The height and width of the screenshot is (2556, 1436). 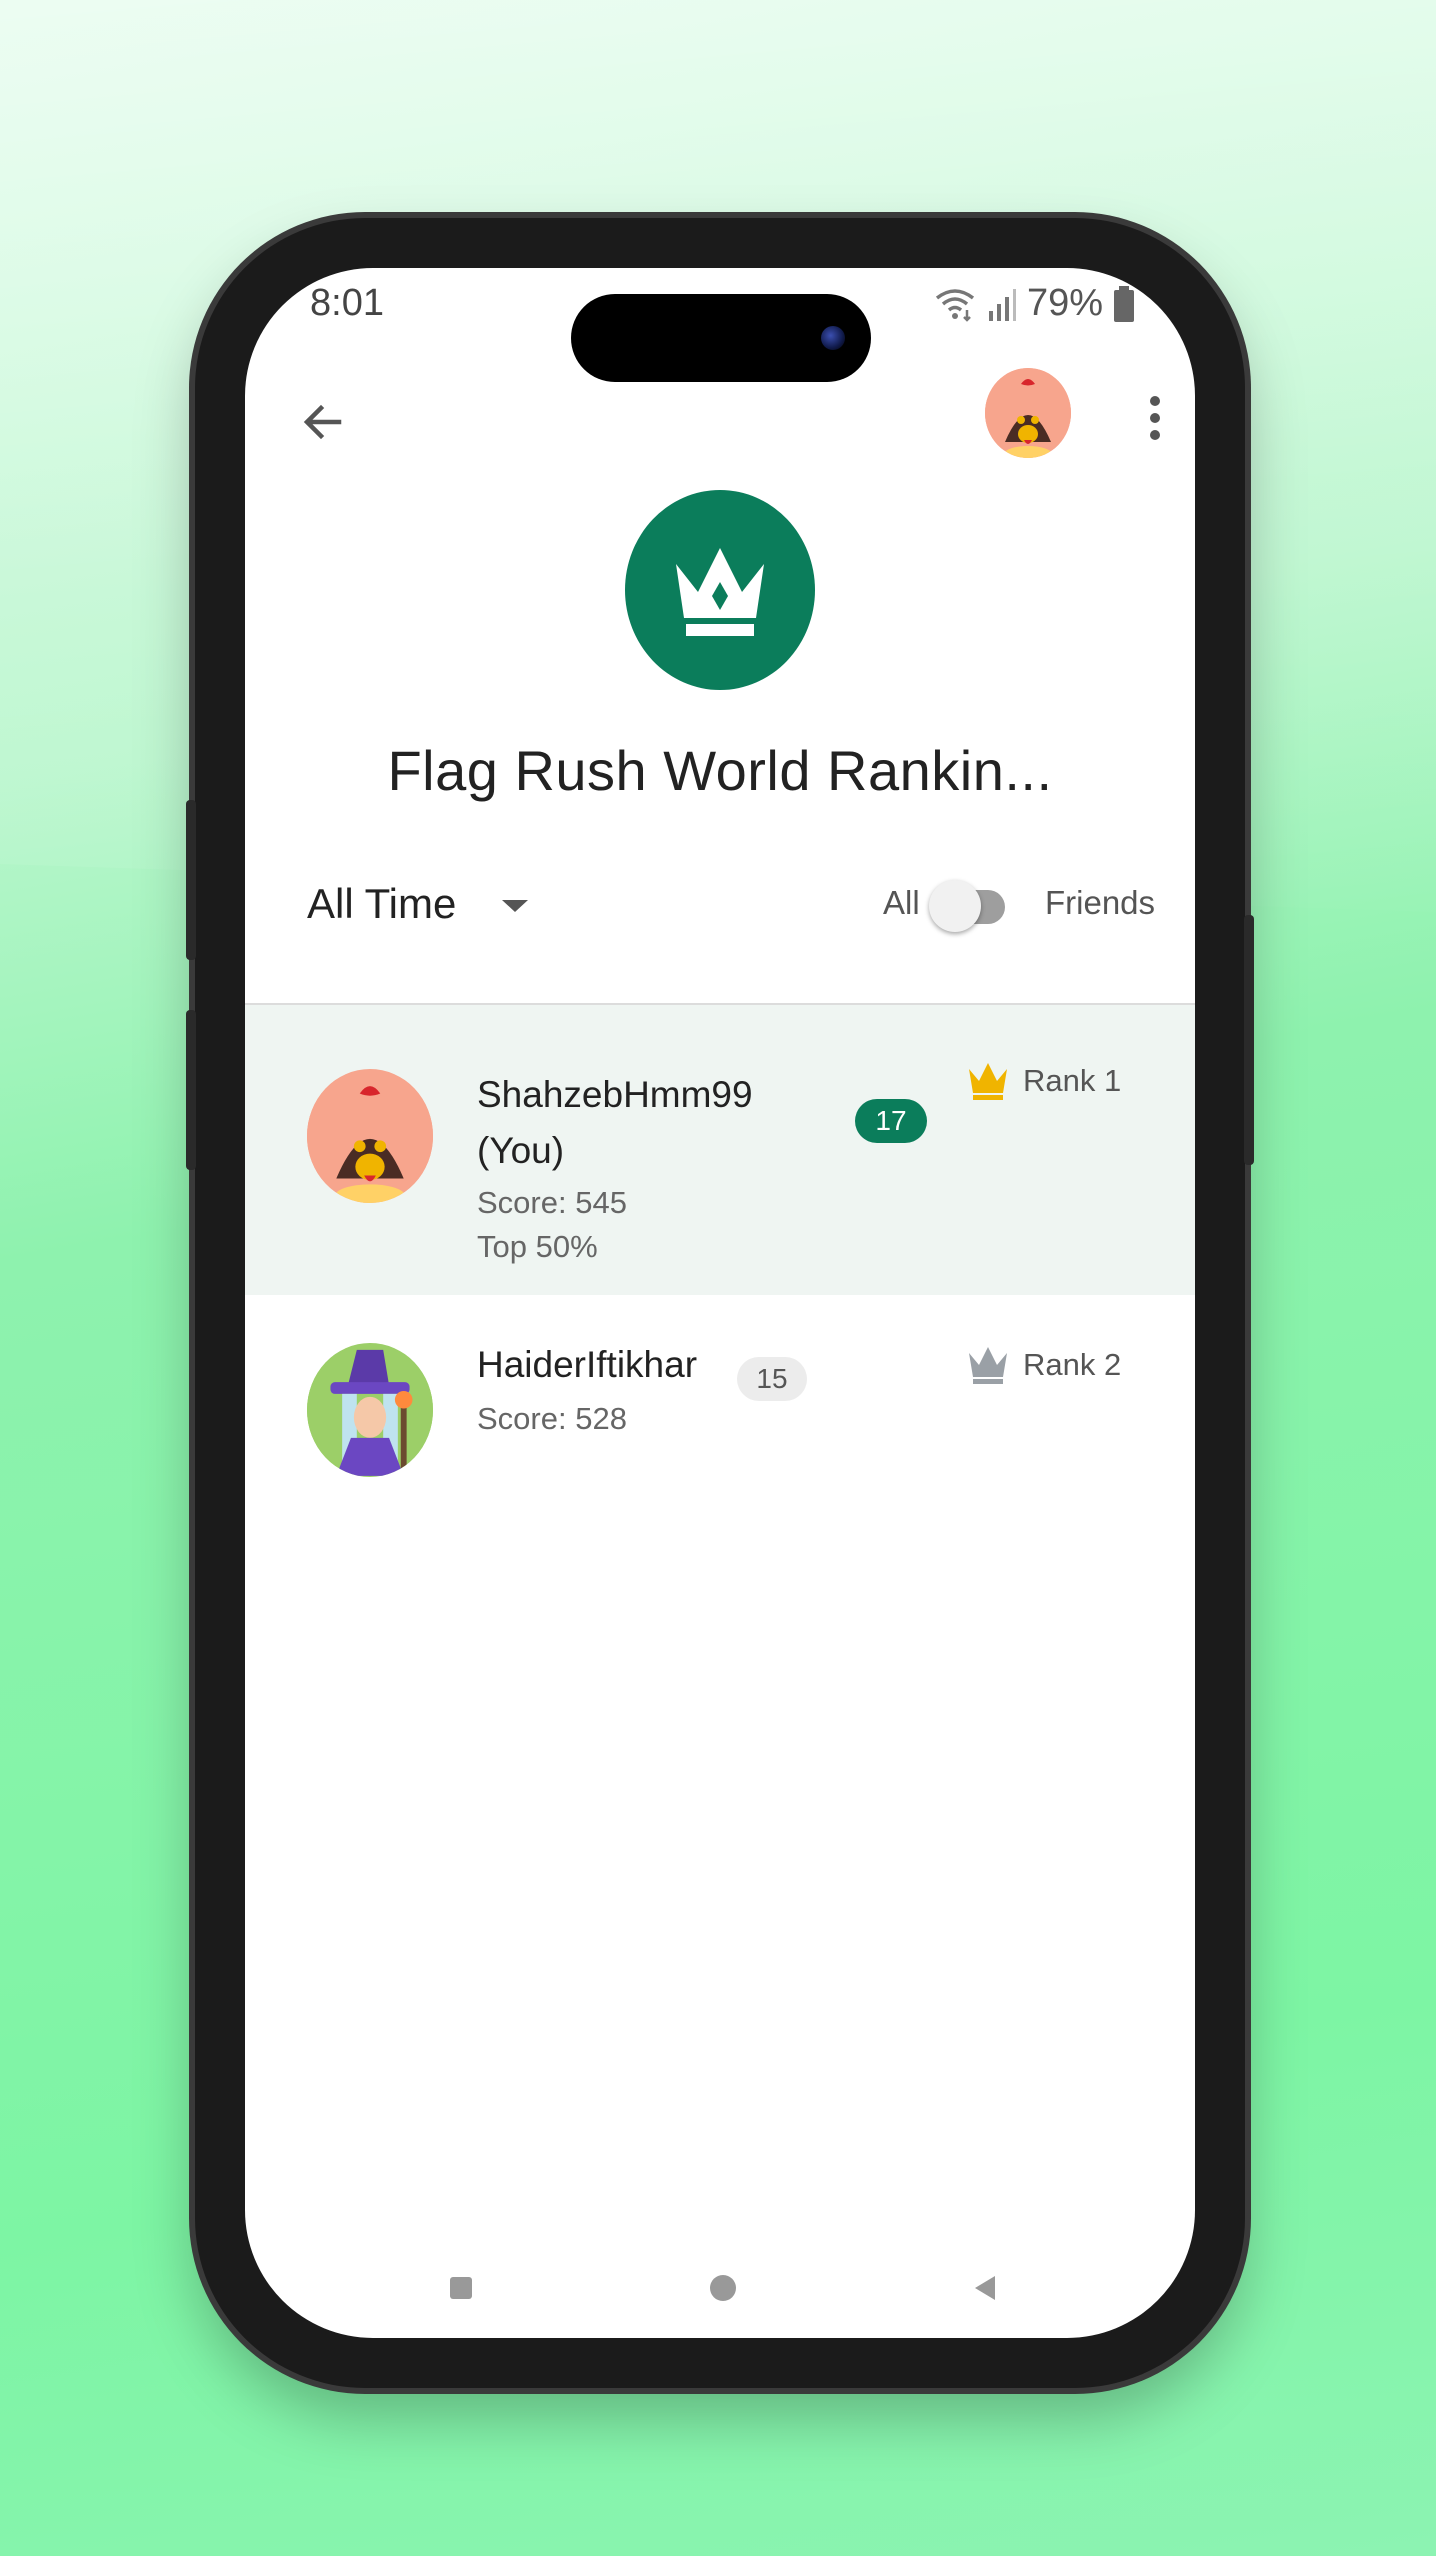 I want to click on player-name: ShahzebHmm99, so click(x=615, y=1094).